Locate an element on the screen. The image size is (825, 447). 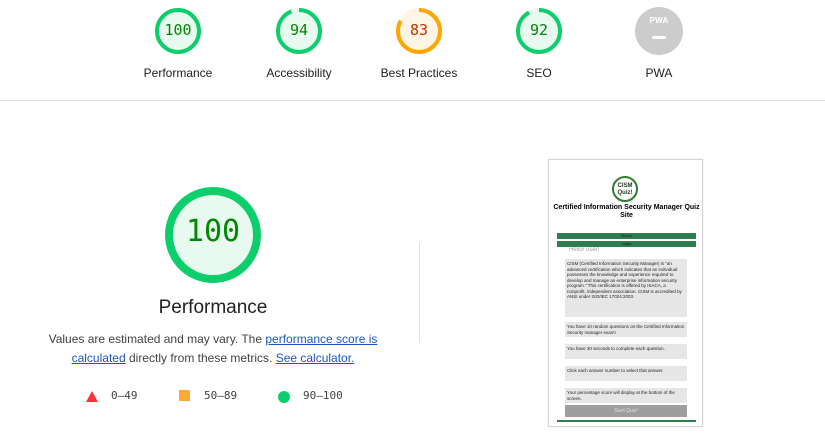
gauge-label: PWA is located at coordinates (659, 73).